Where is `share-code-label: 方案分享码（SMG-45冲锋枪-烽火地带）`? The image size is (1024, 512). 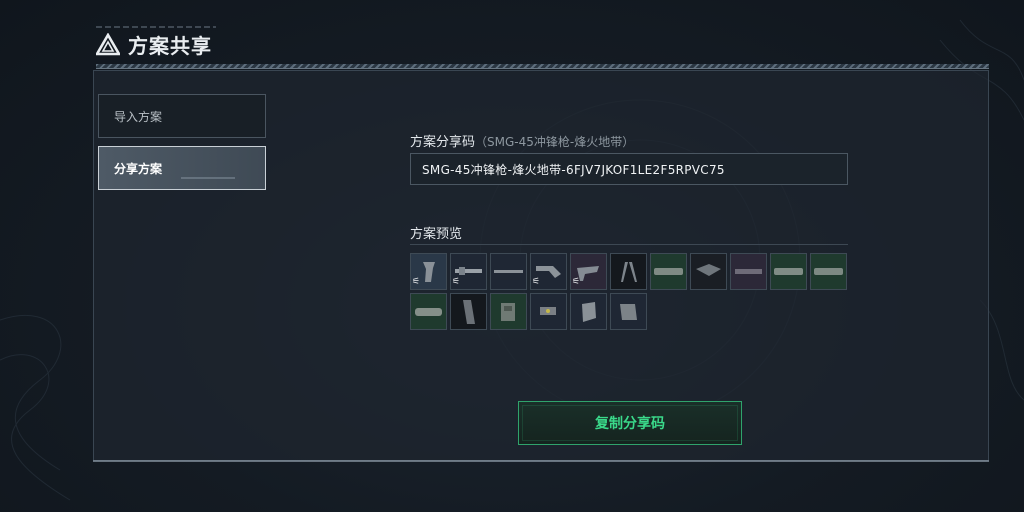
share-code-label: 方案分享码（SMG-45冲锋枪-烽火地带） is located at coordinates (522, 140).